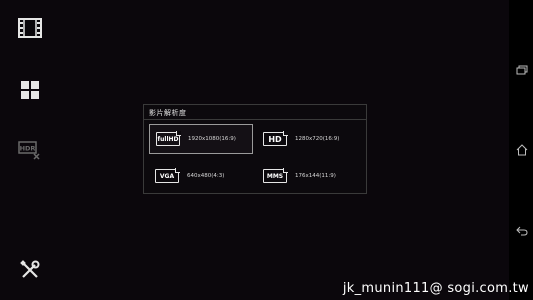 This screenshot has width=533, height=300. Describe the element at coordinates (168, 139) in the screenshot. I see `fullhd-badge-icon: fullHD` at that location.